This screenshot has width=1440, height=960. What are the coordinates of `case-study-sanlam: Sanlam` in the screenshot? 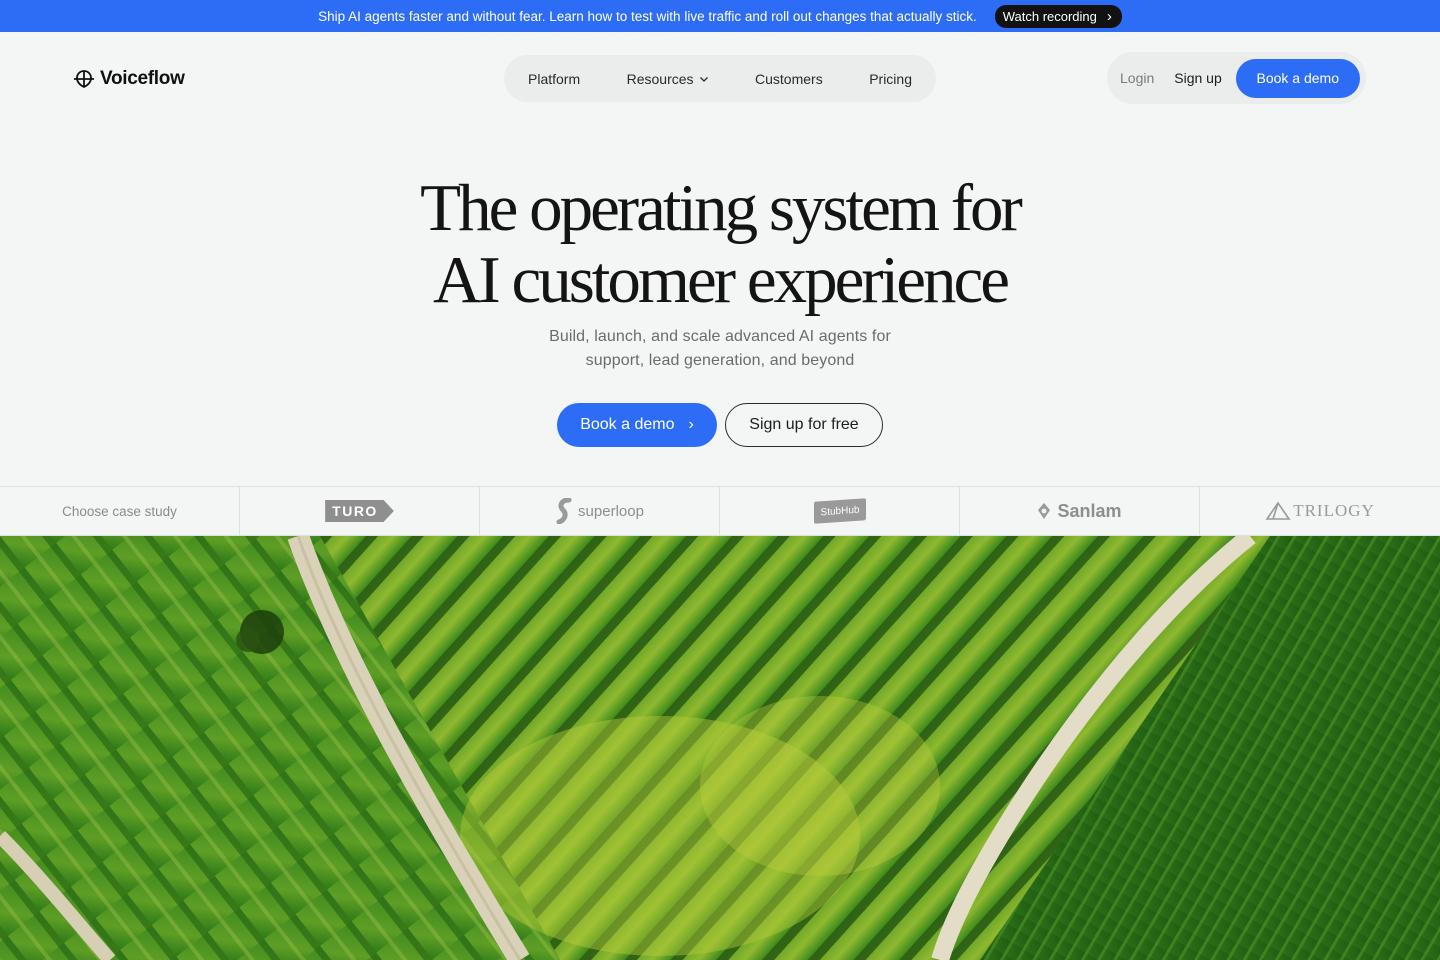 It's located at (1080, 511).